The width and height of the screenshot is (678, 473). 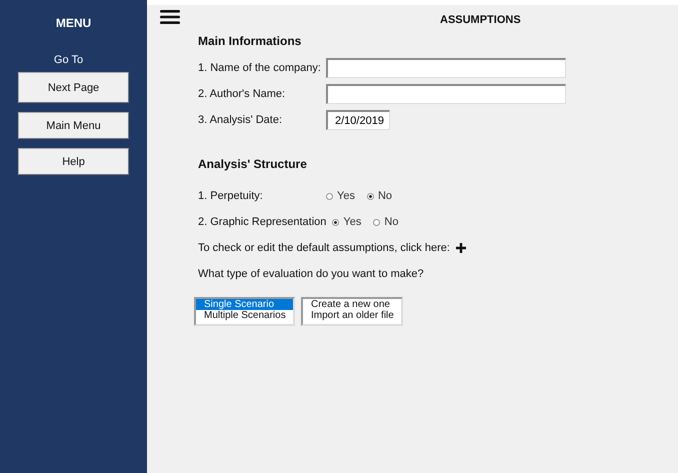 What do you see at coordinates (480, 20) in the screenshot?
I see `page-title: ASSUMPTIONS` at bounding box center [480, 20].